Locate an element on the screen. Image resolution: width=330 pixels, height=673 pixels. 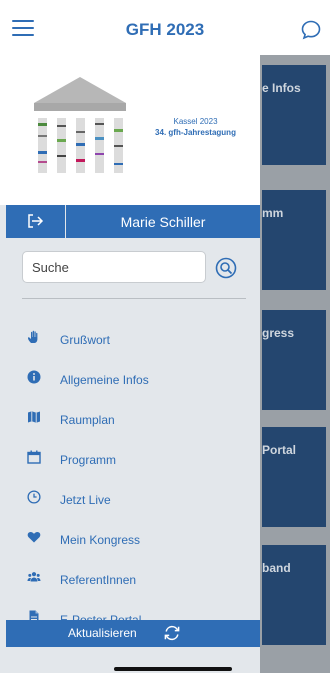
menu-item-mein-kongress: Mein Kongress is located at coordinates (130, 540).